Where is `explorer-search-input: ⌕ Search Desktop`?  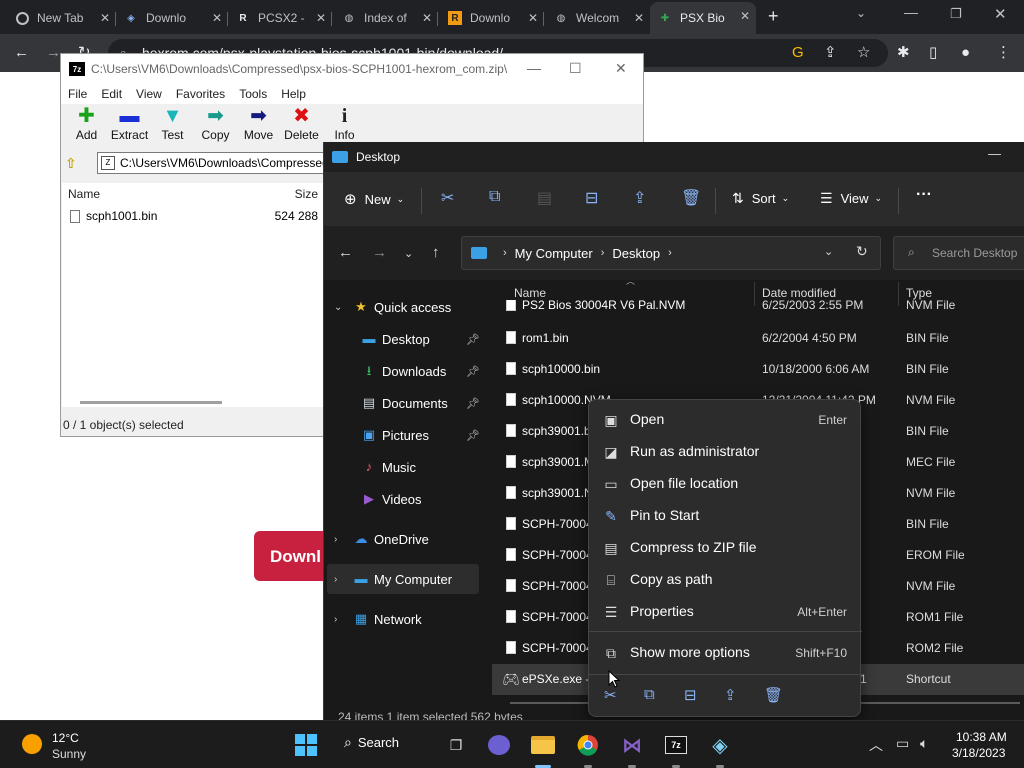
explorer-search-input: ⌕ Search Desktop is located at coordinates (958, 253).